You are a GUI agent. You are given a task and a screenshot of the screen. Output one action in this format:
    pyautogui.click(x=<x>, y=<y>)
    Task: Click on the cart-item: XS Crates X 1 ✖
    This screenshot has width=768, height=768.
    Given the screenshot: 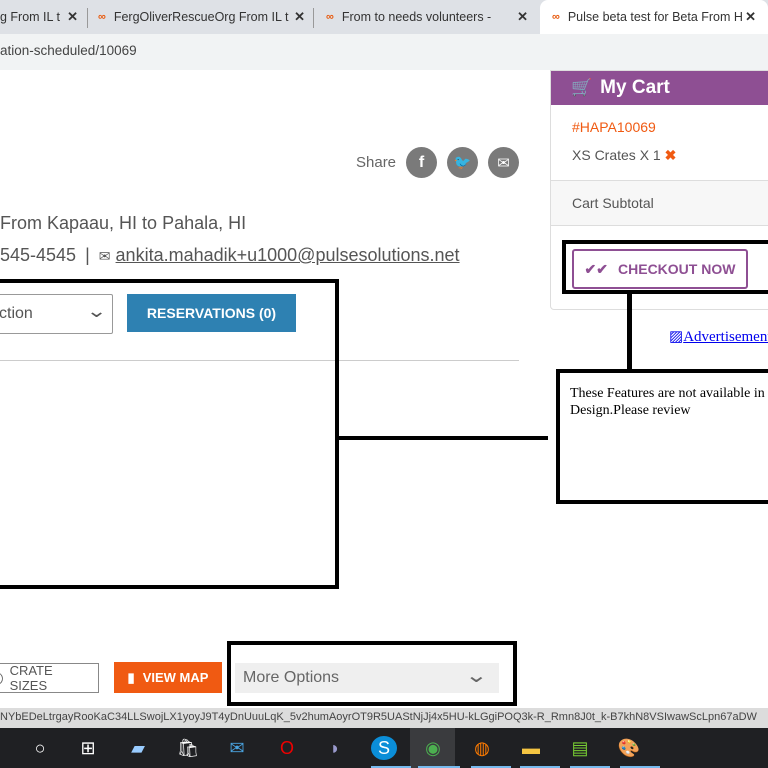 What is the action you would take?
    pyautogui.click(x=624, y=155)
    